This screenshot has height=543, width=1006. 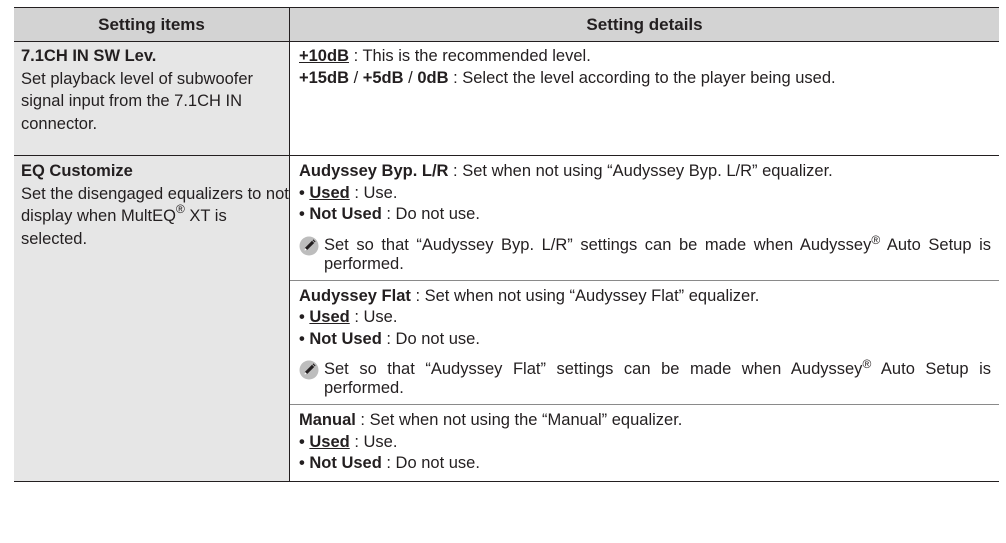 I want to click on default-value: +10dB, so click(x=324, y=56).